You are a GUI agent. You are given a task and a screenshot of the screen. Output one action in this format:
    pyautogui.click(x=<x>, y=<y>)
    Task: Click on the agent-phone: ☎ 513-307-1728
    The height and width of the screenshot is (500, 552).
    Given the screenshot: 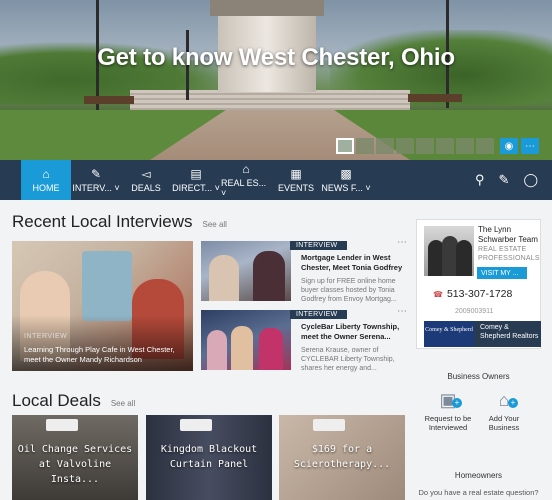 What is the action you would take?
    pyautogui.click(x=472, y=294)
    